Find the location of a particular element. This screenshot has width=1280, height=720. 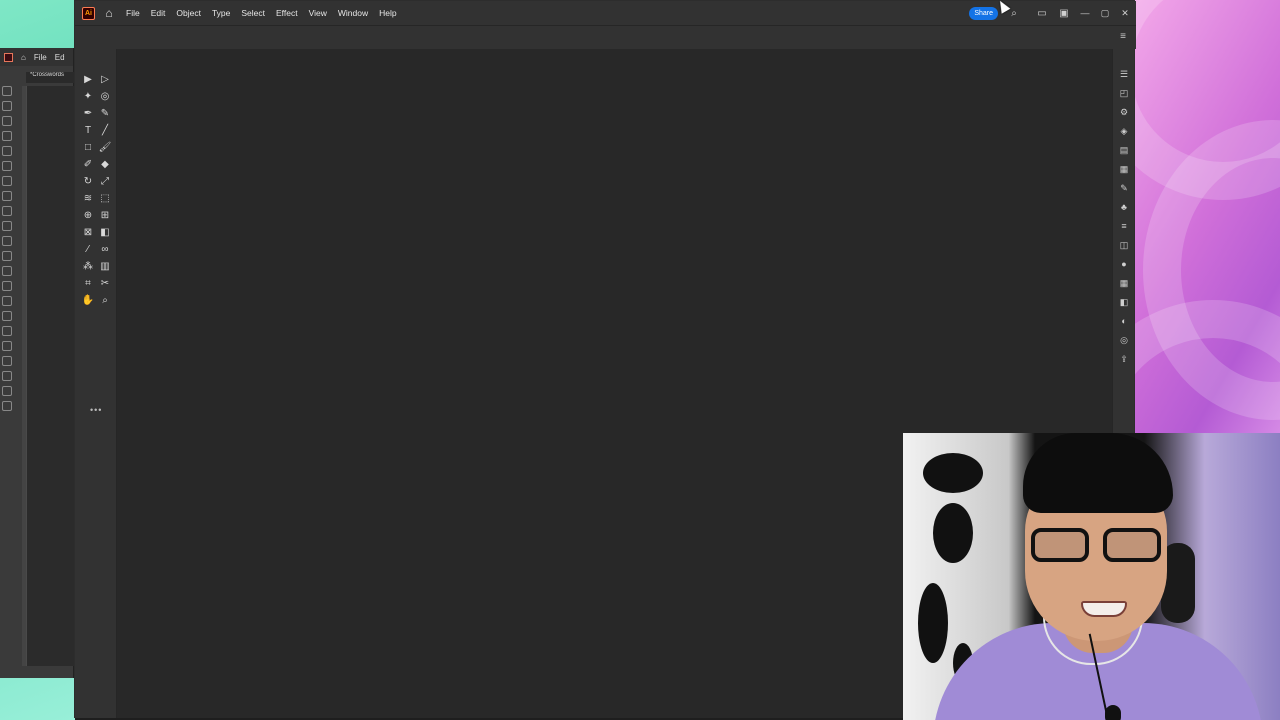

direct-selection-tool: ▷ is located at coordinates (105, 79).